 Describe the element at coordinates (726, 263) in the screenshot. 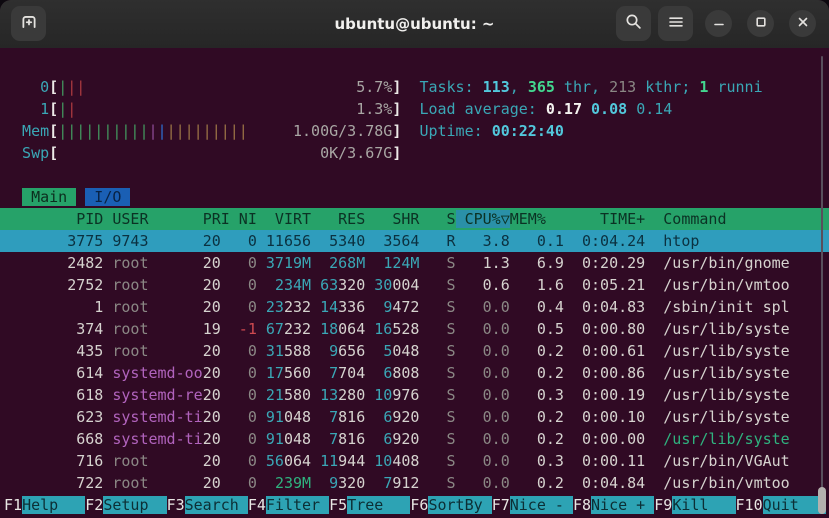

I see `cell-command: /usr/bin/gnome` at that location.